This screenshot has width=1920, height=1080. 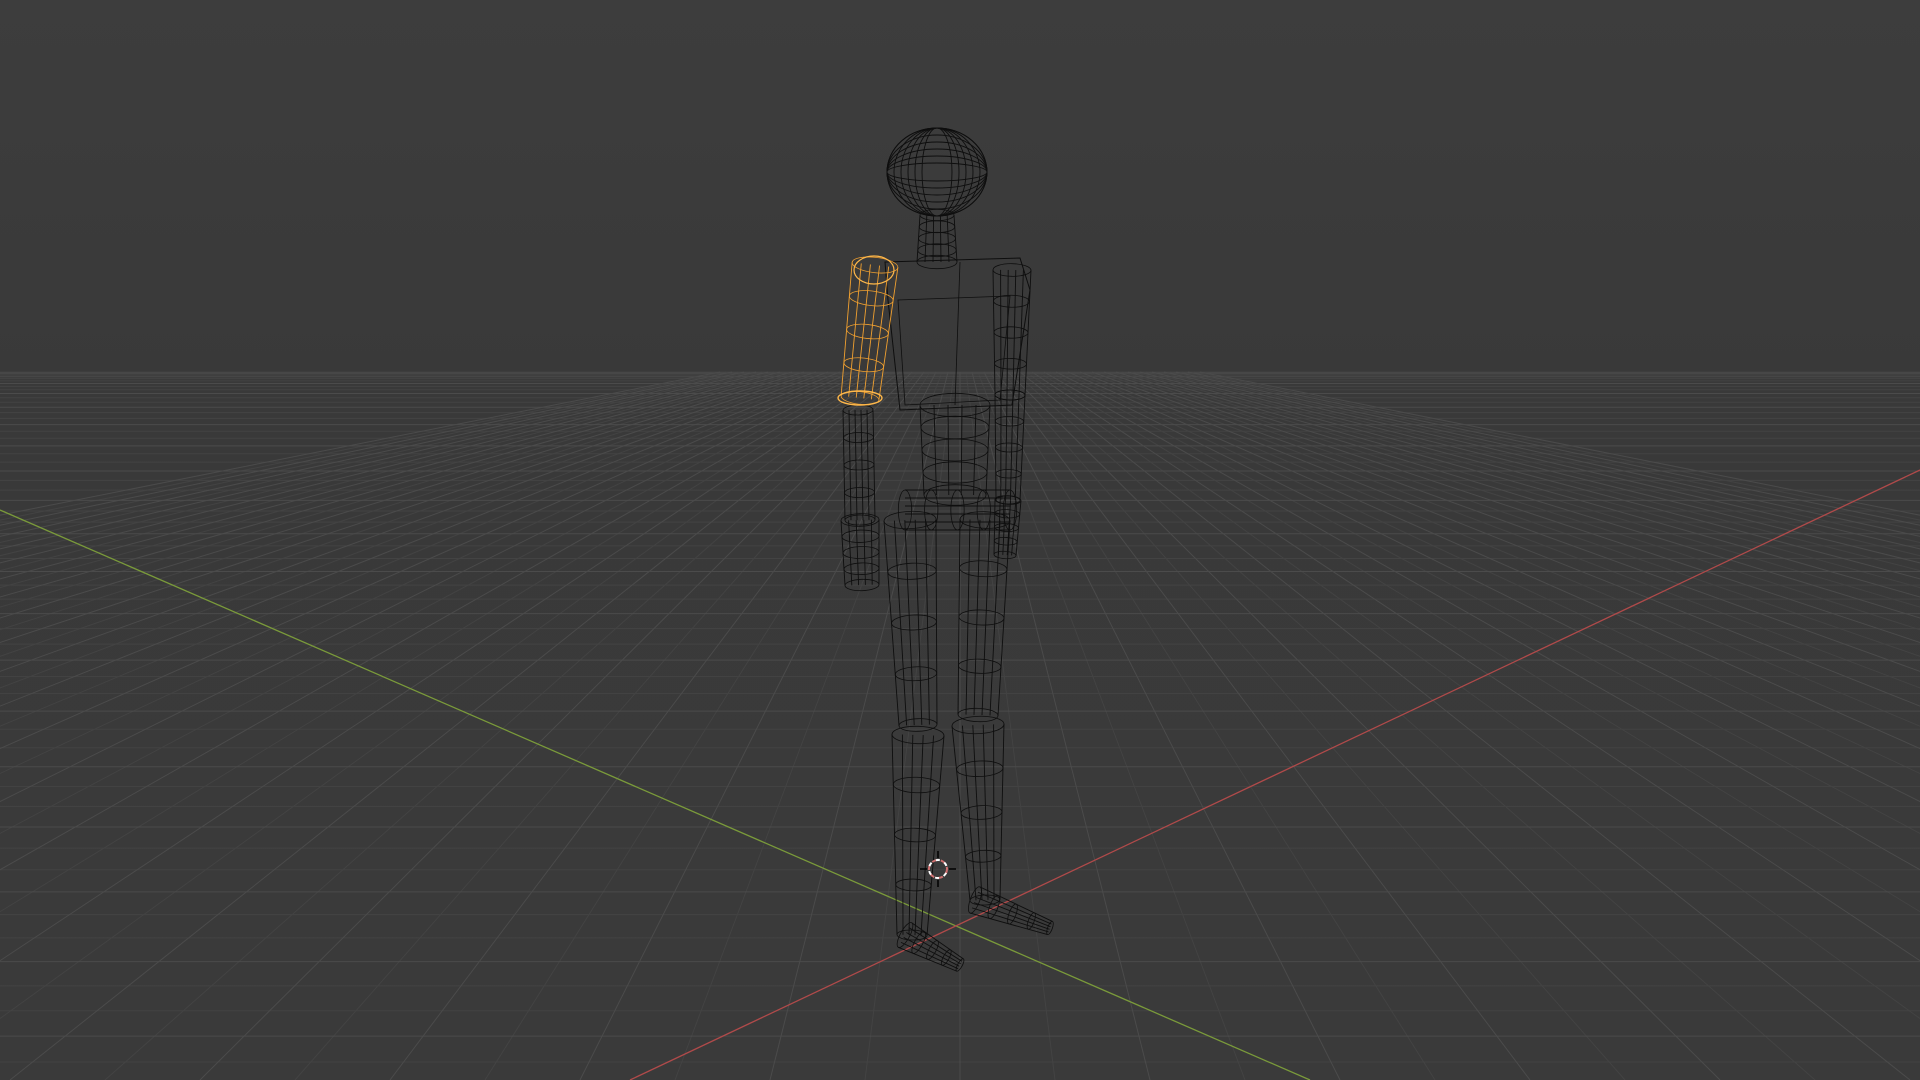 I want to click on left-shin-wire, so click(x=918, y=833).